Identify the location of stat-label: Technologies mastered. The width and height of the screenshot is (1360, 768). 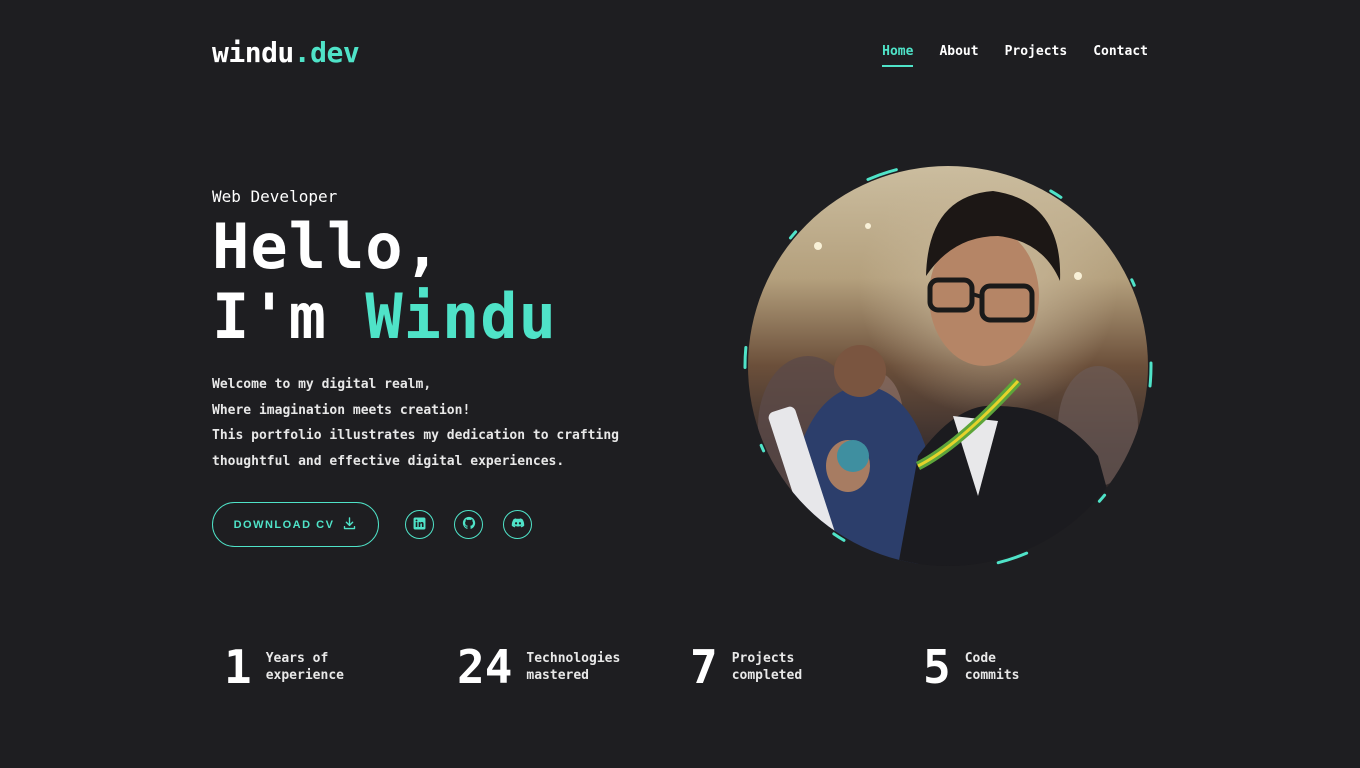
(573, 667).